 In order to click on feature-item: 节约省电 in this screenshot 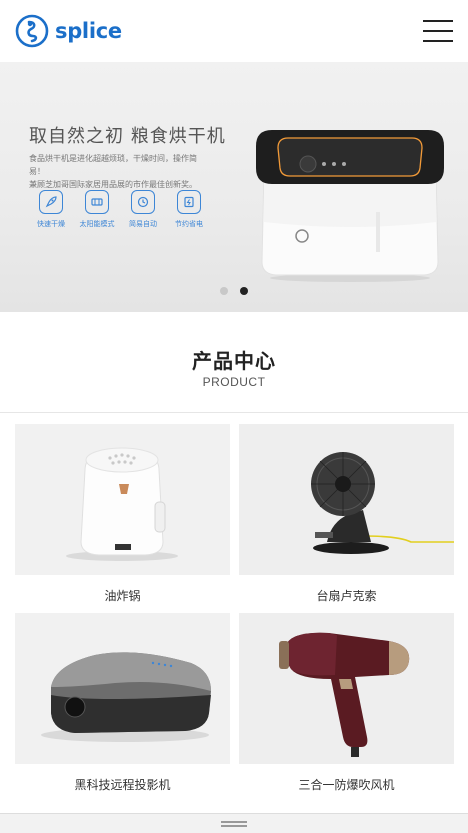, I will do `click(189, 209)`.